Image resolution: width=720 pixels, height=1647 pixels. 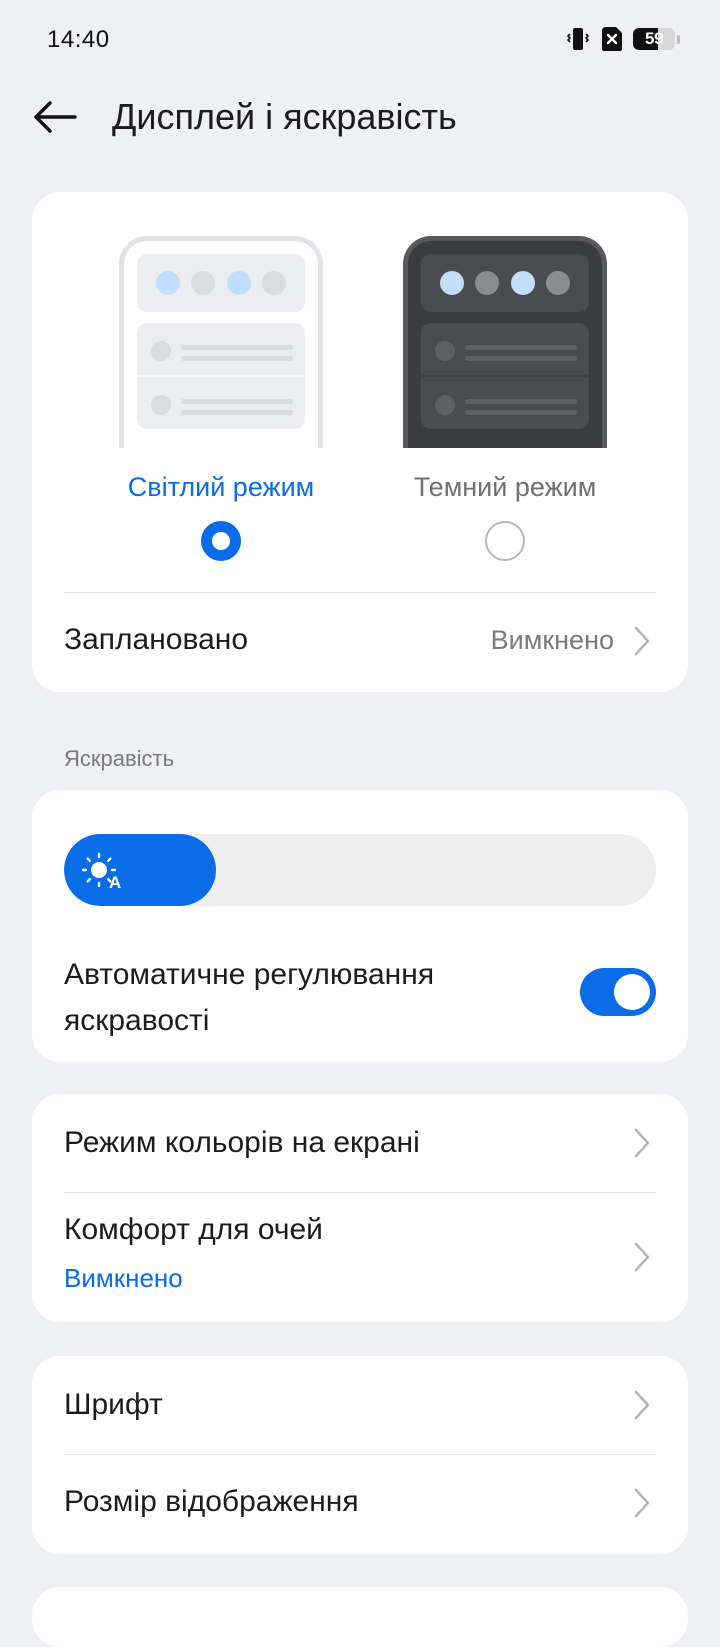 I want to click on dark-mode-label: Темний режим, so click(x=505, y=487).